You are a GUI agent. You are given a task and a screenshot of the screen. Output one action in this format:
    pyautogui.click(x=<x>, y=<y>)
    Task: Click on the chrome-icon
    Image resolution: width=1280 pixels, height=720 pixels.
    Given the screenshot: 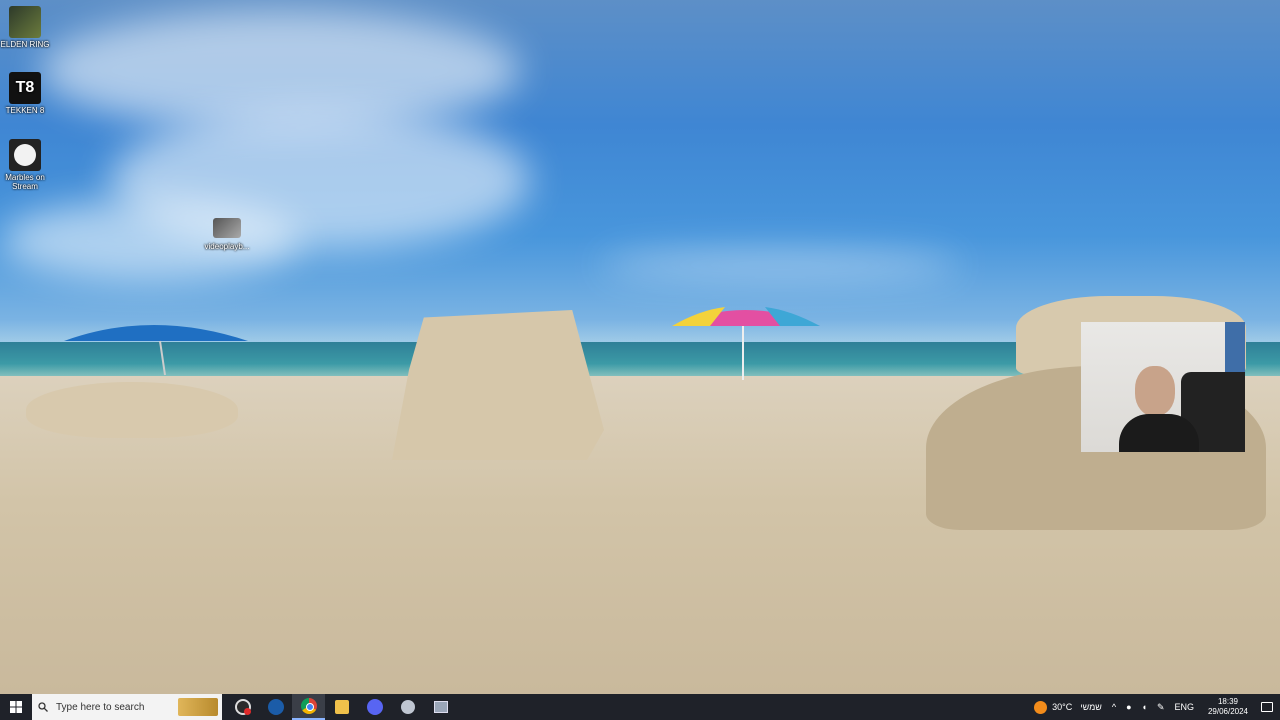 What is the action you would take?
    pyautogui.click(x=308, y=706)
    